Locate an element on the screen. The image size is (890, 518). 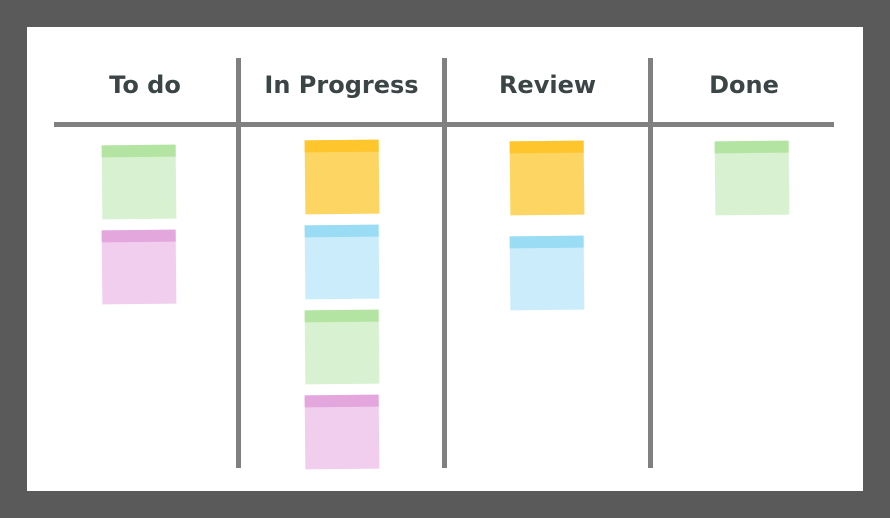
column-header-in-progress: In Progress is located at coordinates (341, 85).